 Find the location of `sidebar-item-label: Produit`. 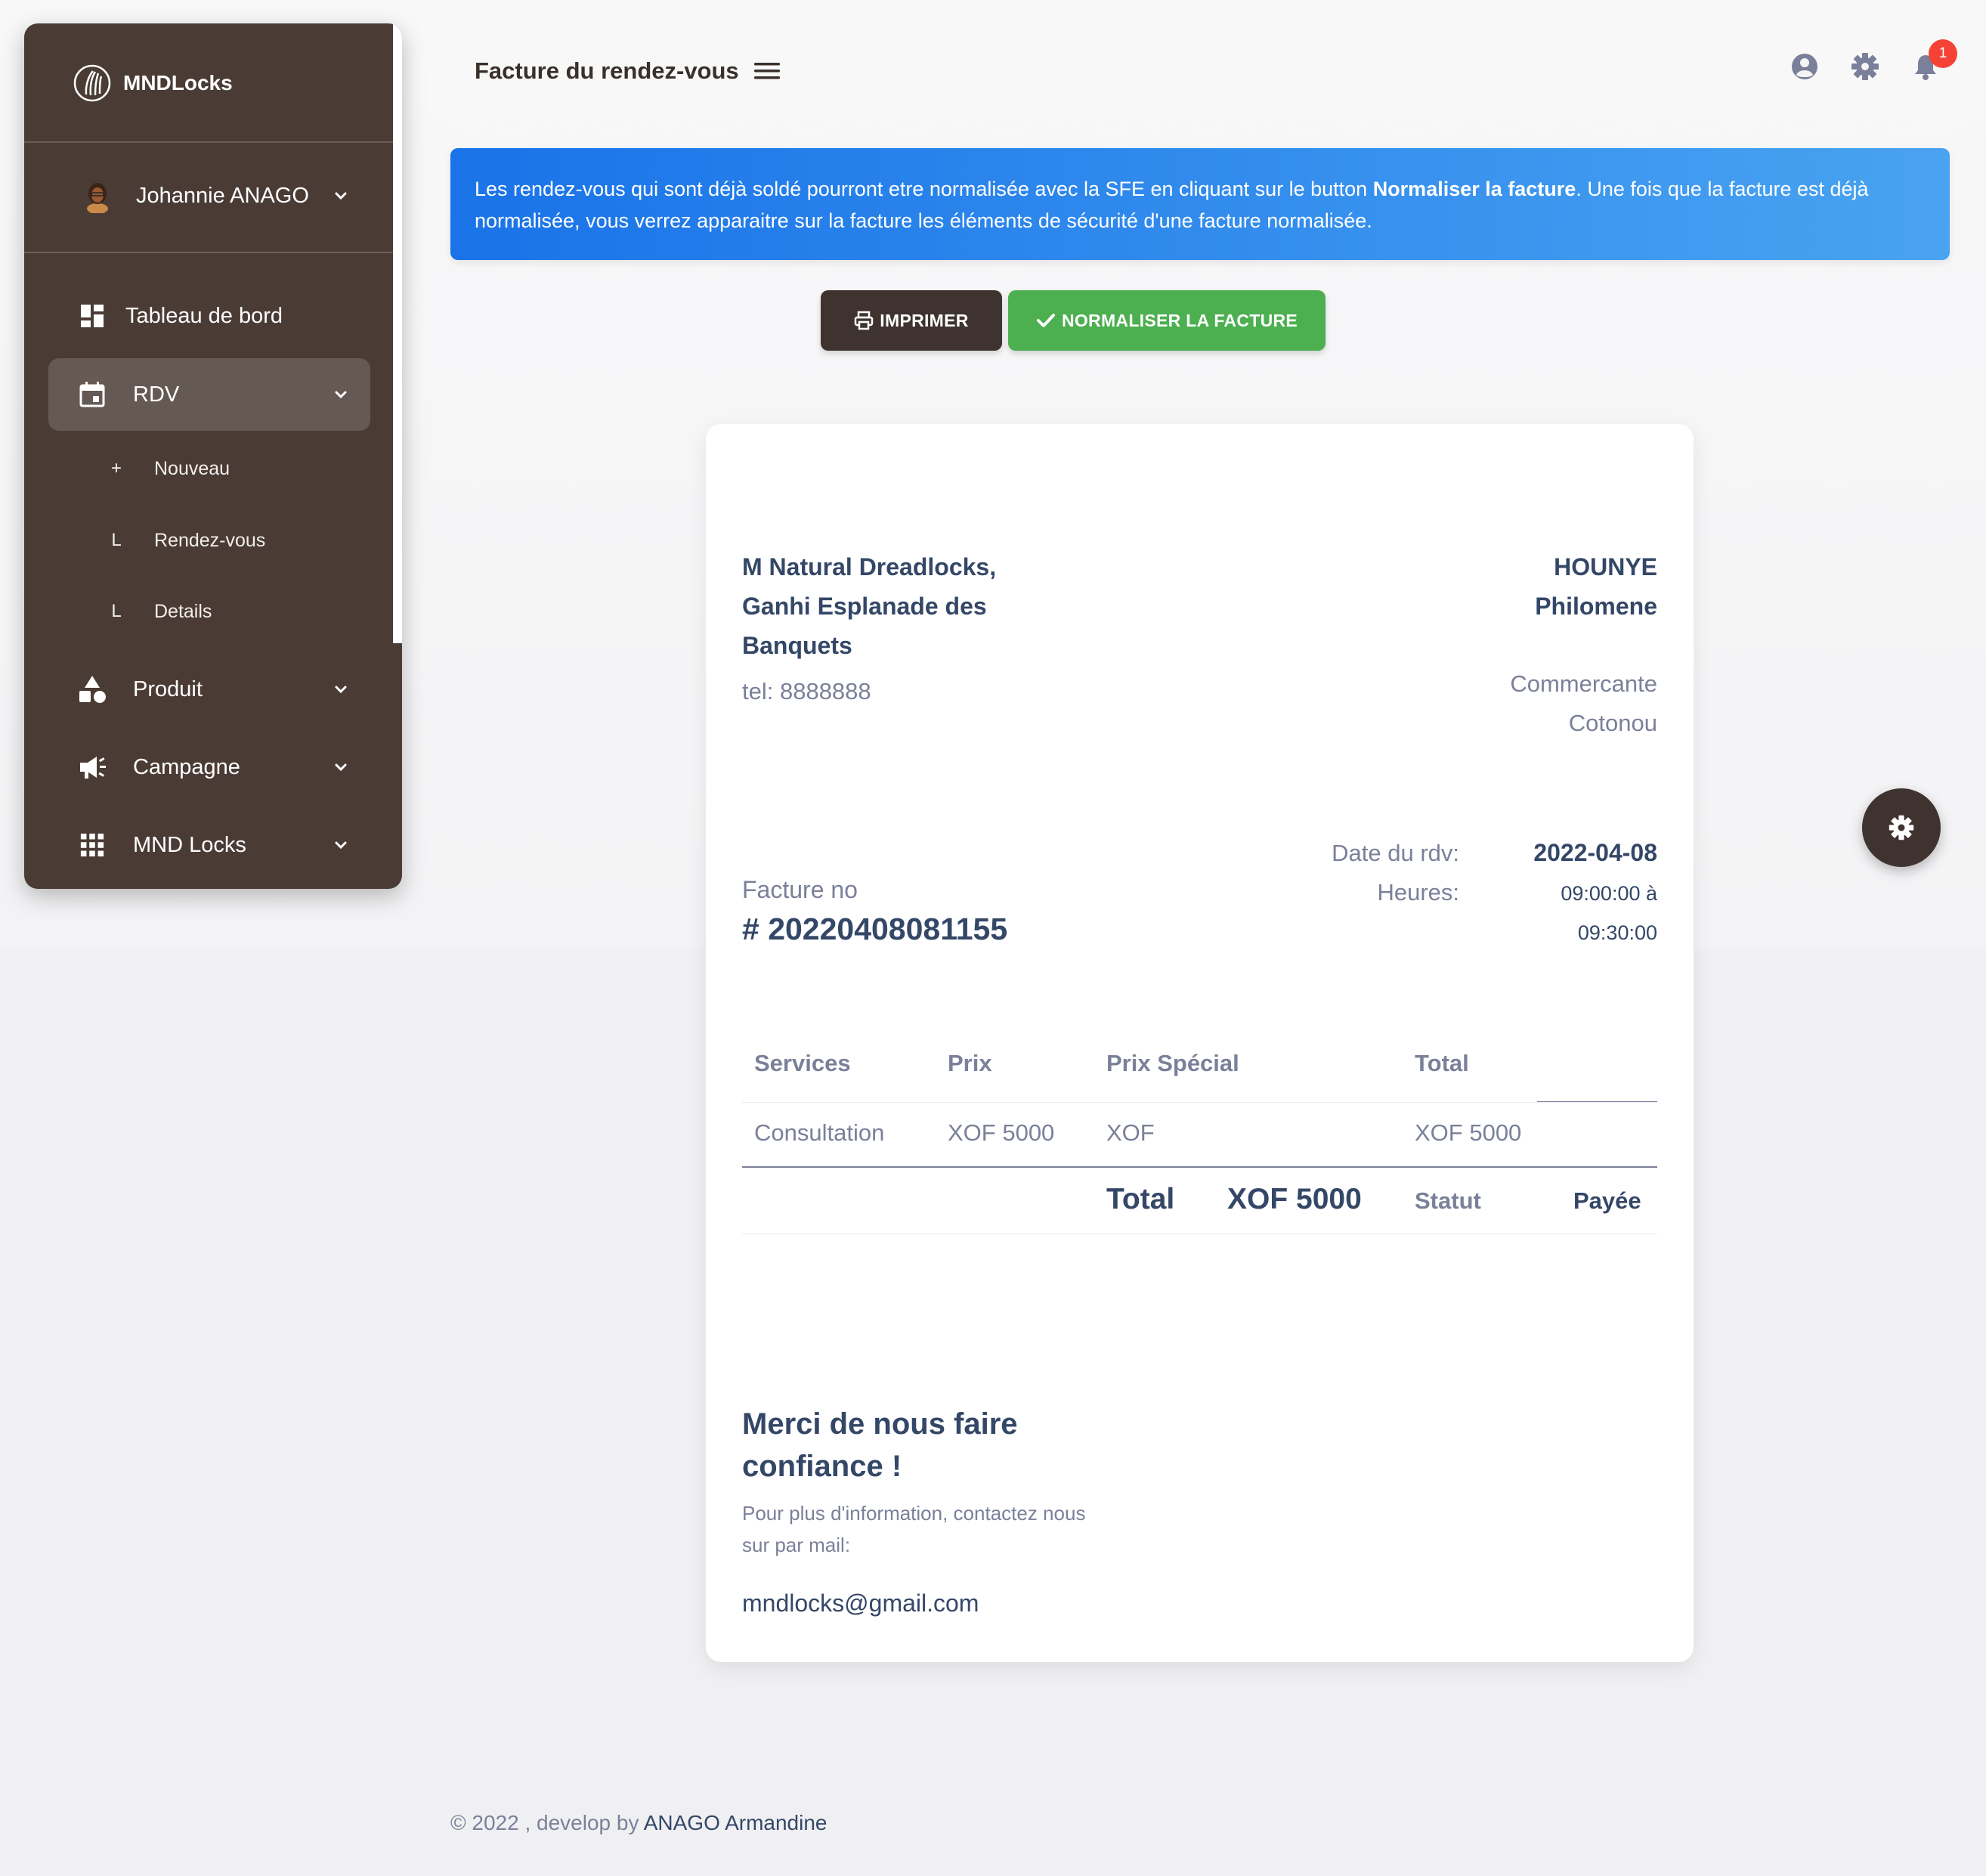

sidebar-item-label: Produit is located at coordinates (168, 689).